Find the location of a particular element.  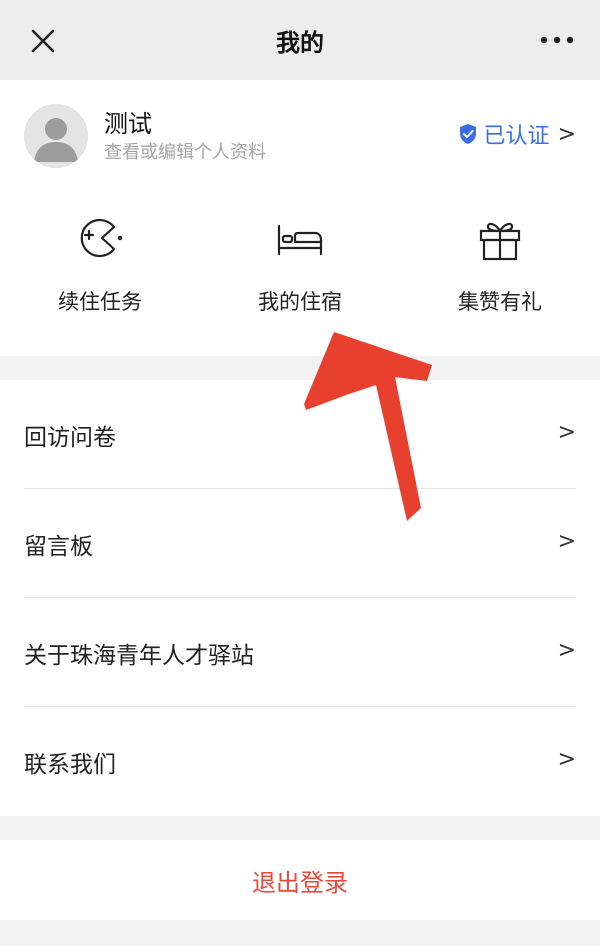

close-icon is located at coordinates (43, 41).